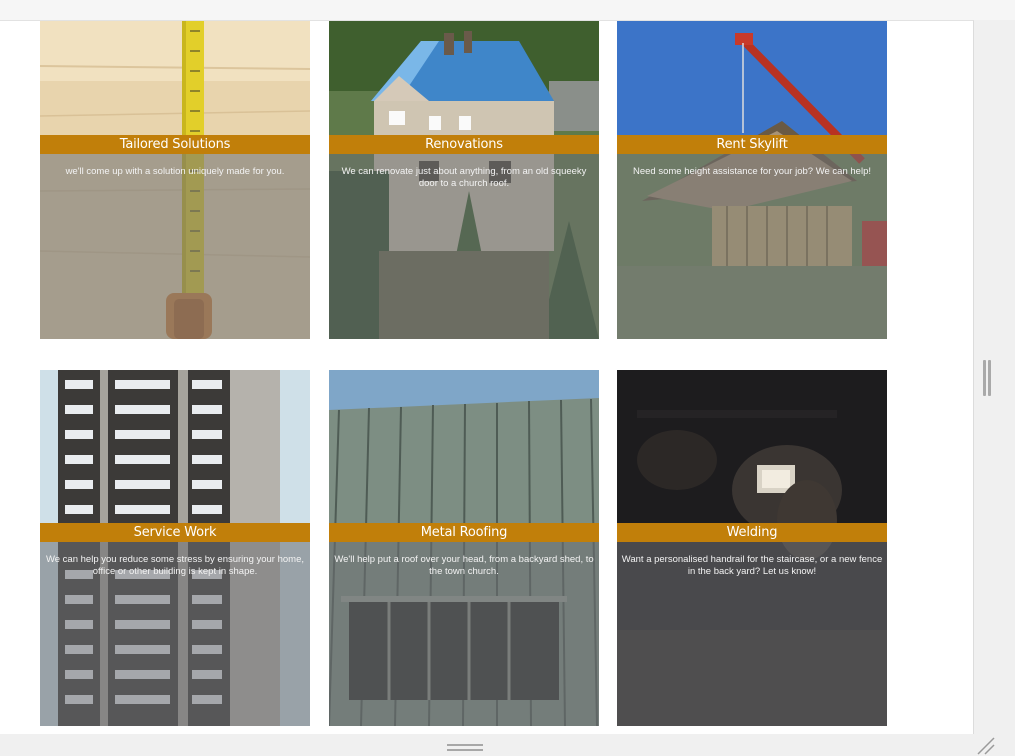 This screenshot has height=756, width=1015. Describe the element at coordinates (752, 532) in the screenshot. I see `card-title: Welding` at that location.